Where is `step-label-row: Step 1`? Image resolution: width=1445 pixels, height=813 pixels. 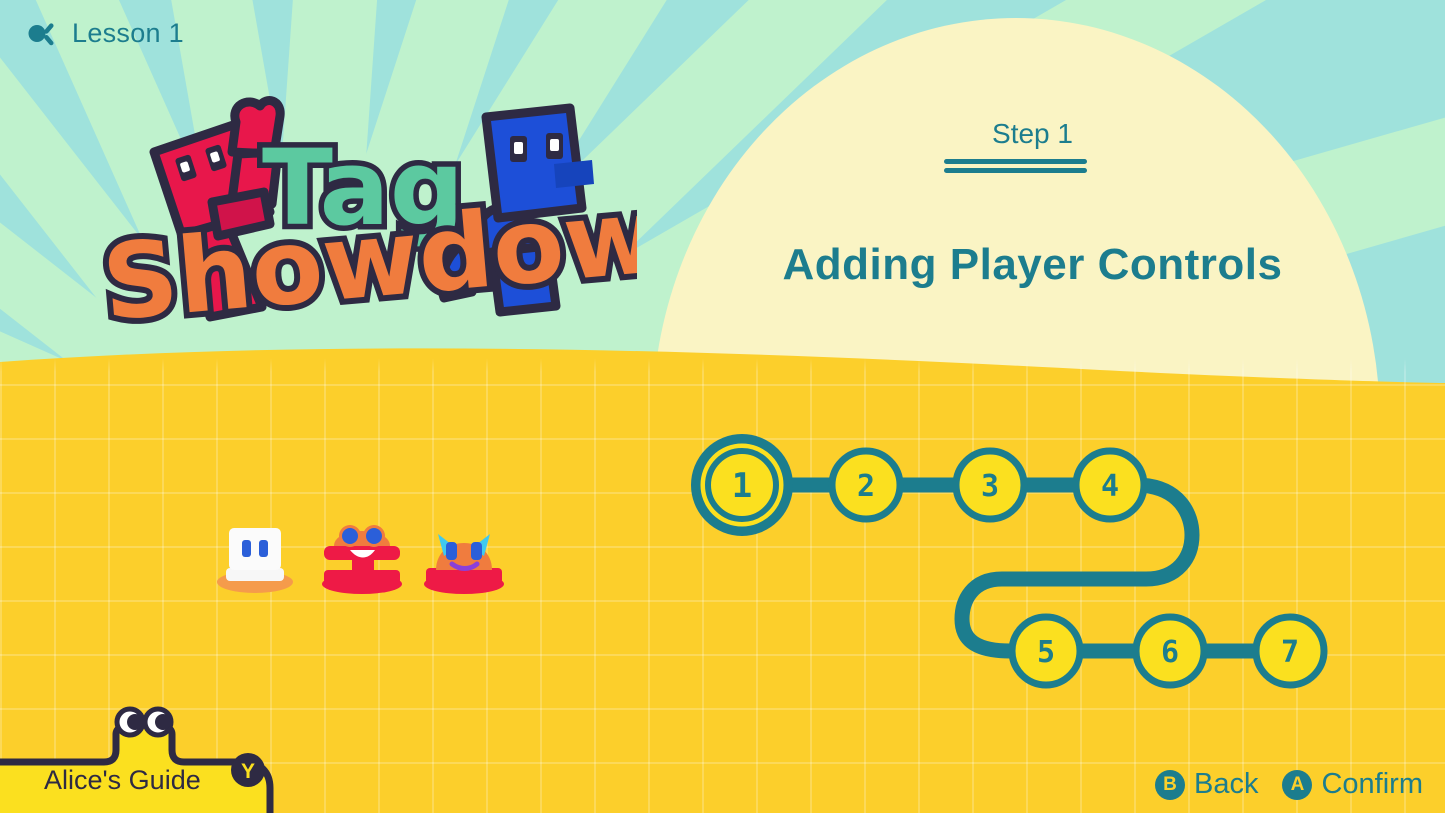 step-label-row: Step 1 is located at coordinates (722, 134).